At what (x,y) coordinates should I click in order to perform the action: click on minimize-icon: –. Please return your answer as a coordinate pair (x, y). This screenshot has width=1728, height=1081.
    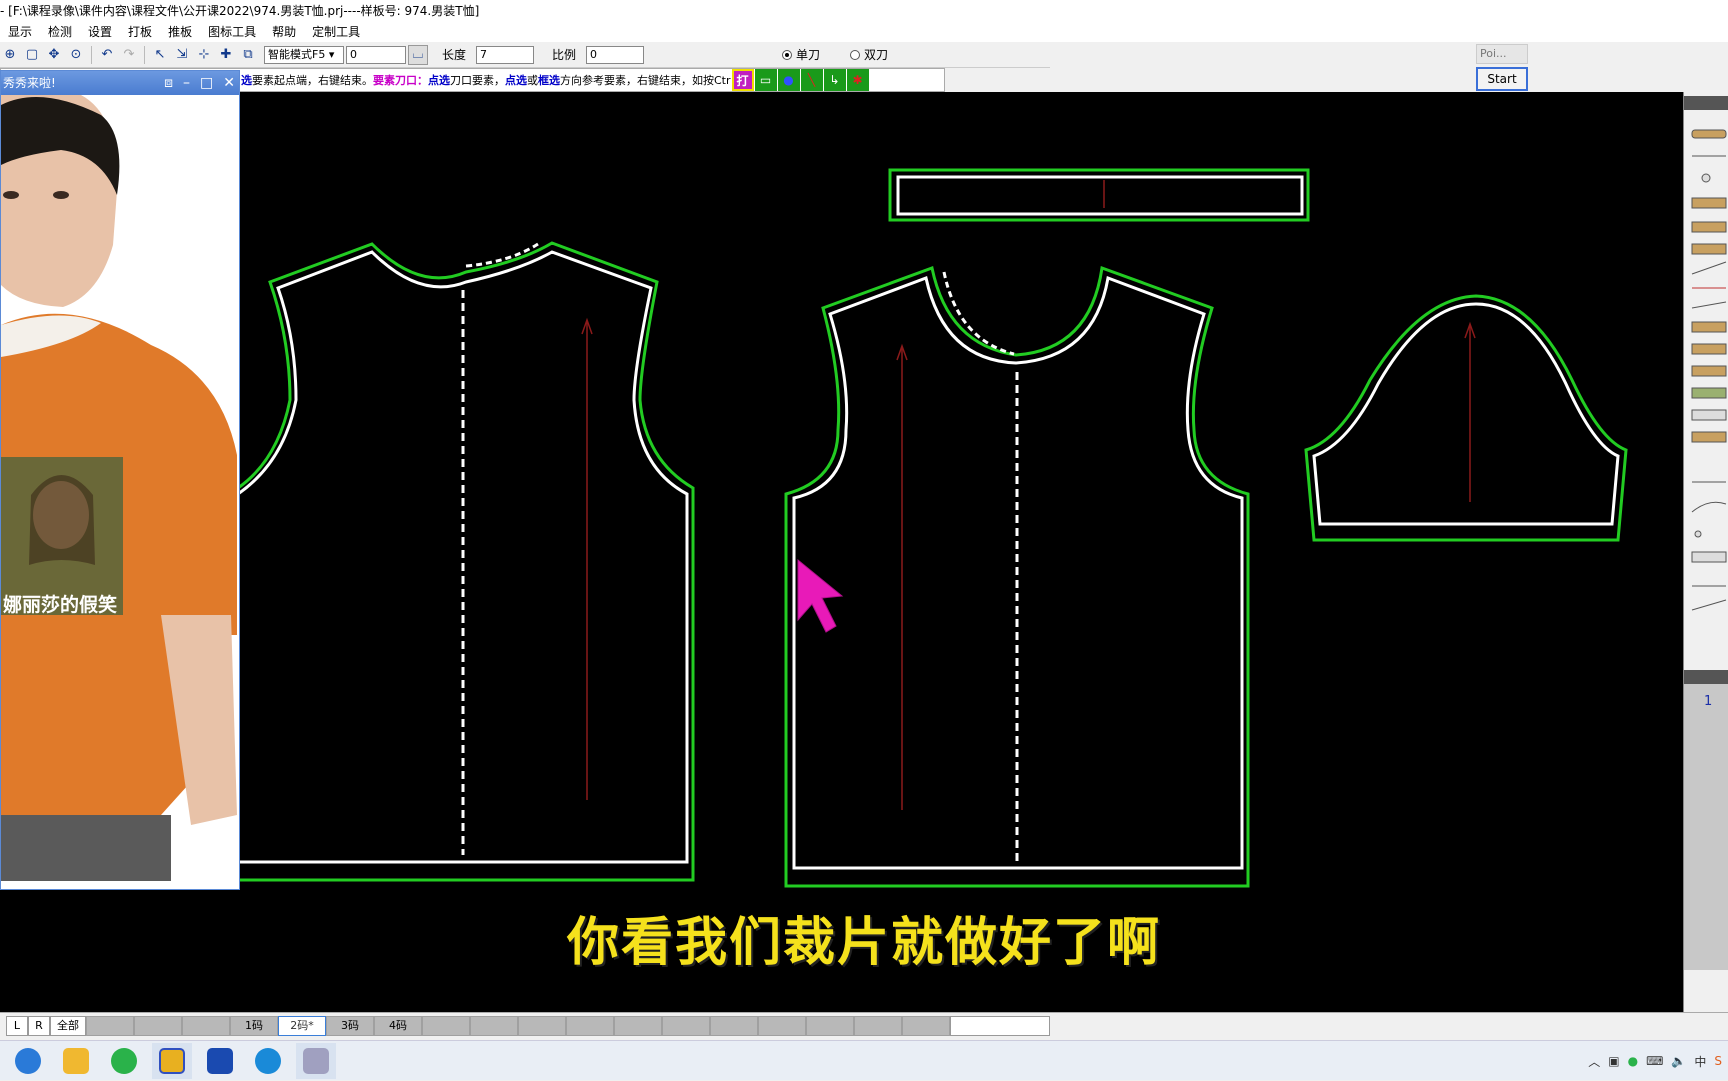
    Looking at the image, I should click on (186, 83).